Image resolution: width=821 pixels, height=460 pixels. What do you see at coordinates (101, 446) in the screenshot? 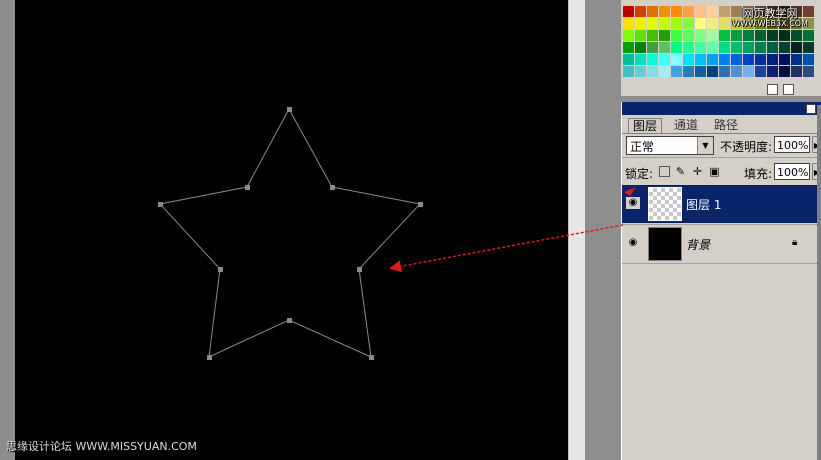
I see `forum-watermark: 思缘设计论坛 WWW.MISSYUAN.COM` at bounding box center [101, 446].